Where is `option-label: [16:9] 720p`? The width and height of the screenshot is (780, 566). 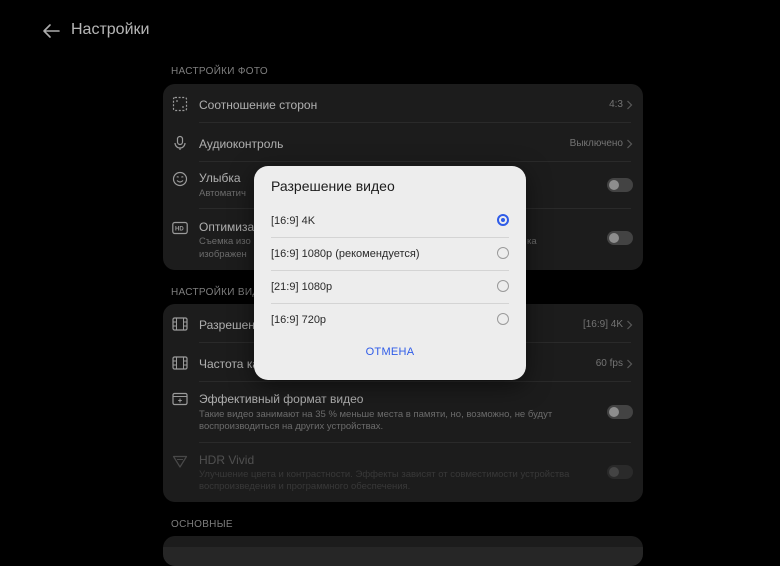 option-label: [16:9] 720p is located at coordinates (299, 320).